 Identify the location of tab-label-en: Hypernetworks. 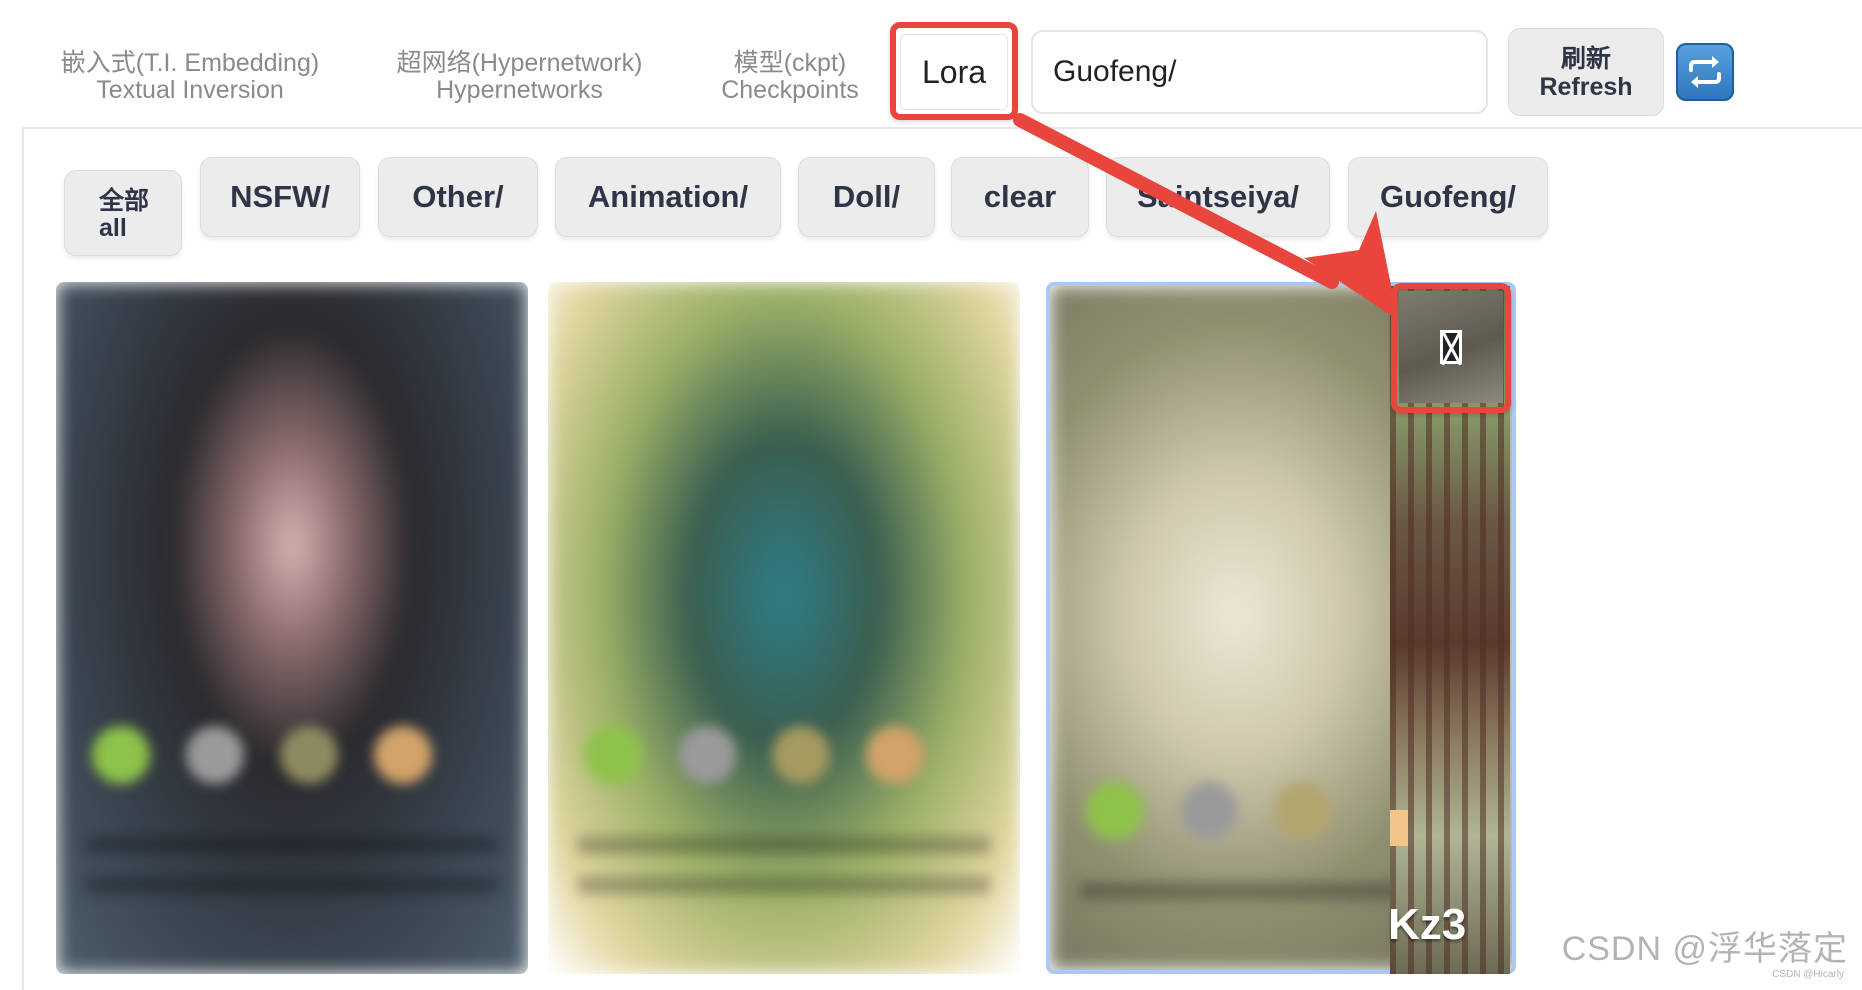
(519, 90).